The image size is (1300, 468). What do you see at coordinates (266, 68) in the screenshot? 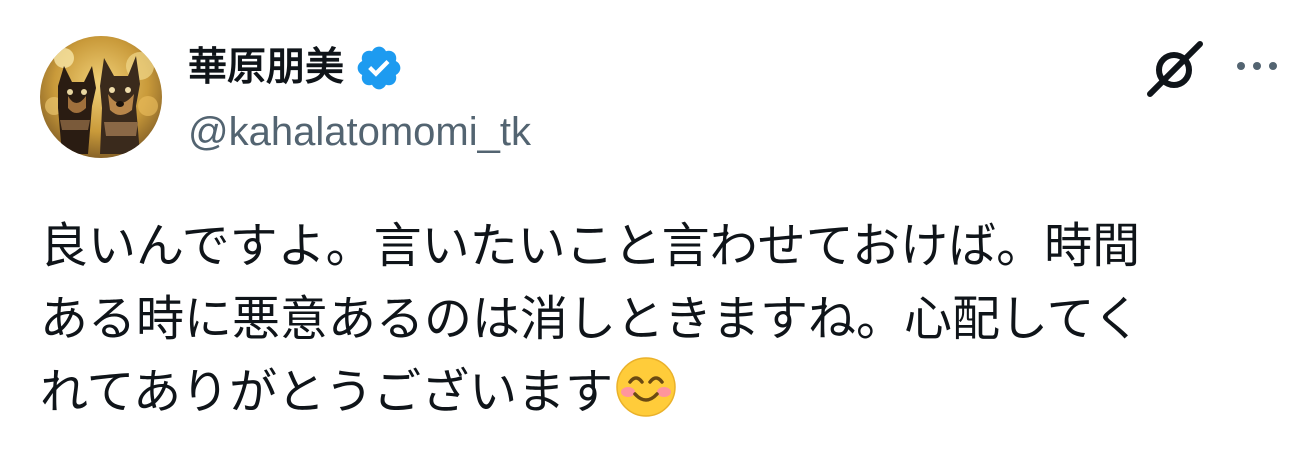
I see `author-display-name: 華原朋美` at bounding box center [266, 68].